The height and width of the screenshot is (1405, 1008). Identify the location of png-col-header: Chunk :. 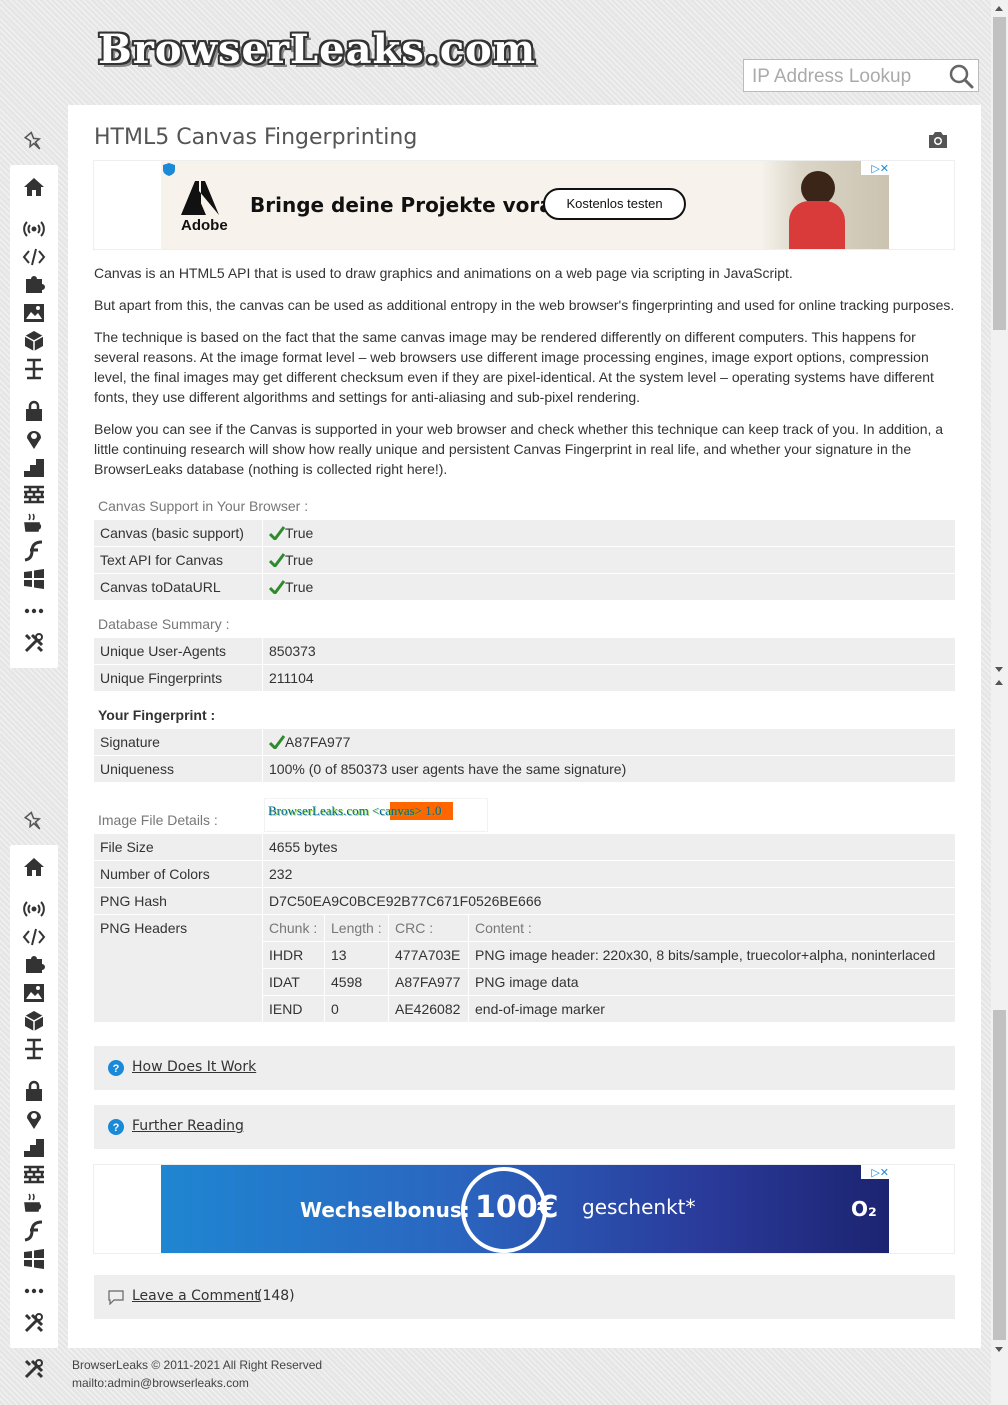
(293, 928).